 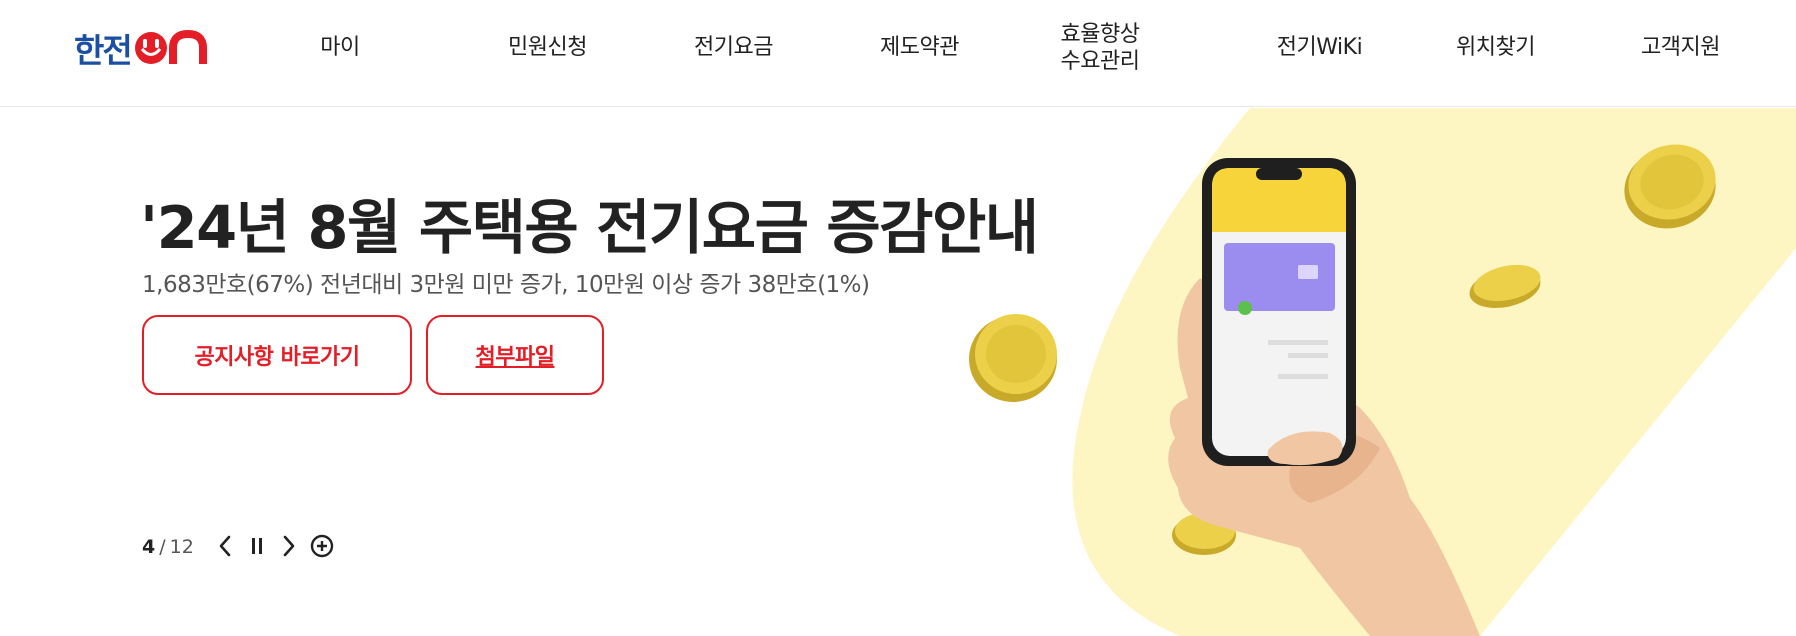 I want to click on notice-link-button: 공지사항 바로가기, so click(x=277, y=355).